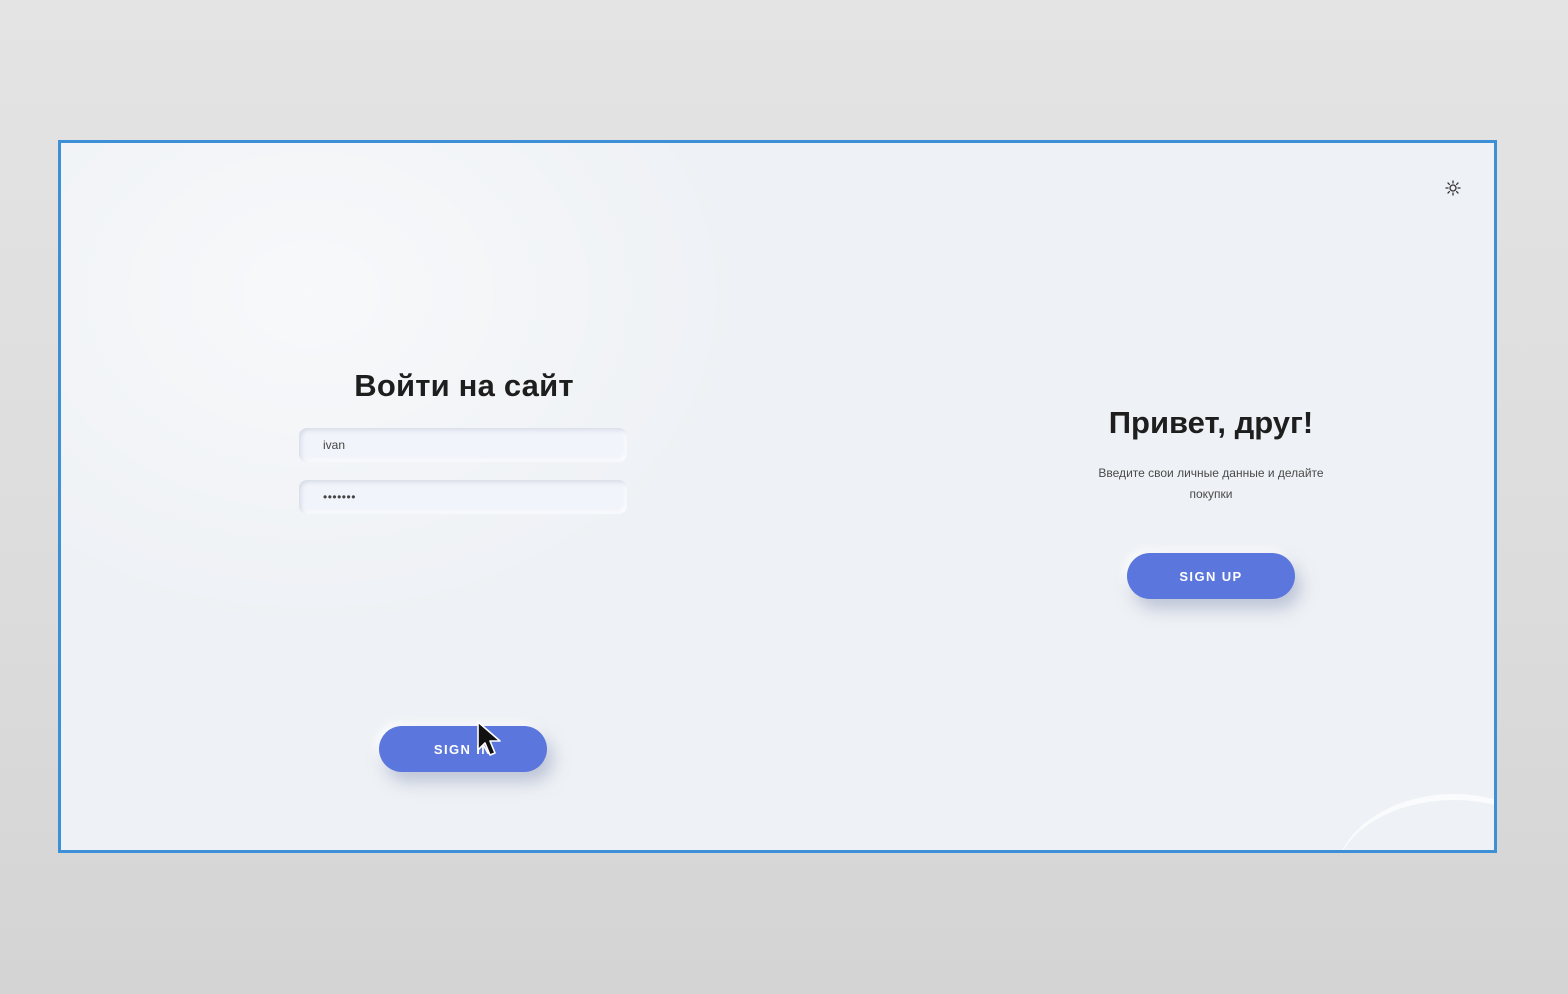  What do you see at coordinates (463, 445) in the screenshot?
I see `username-input: ivan` at bounding box center [463, 445].